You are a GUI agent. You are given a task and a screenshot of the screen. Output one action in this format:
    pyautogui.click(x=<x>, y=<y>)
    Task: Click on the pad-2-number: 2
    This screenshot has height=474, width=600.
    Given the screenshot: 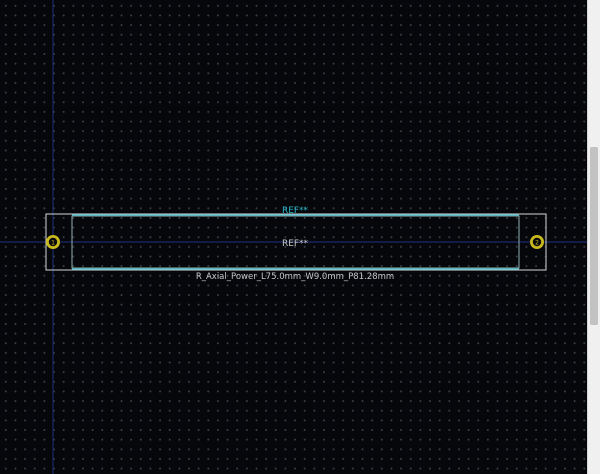 What is the action you would take?
    pyautogui.click(x=537, y=243)
    